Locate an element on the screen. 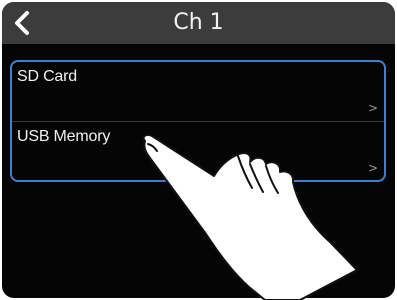  page-title: Ch 1 is located at coordinates (198, 22).